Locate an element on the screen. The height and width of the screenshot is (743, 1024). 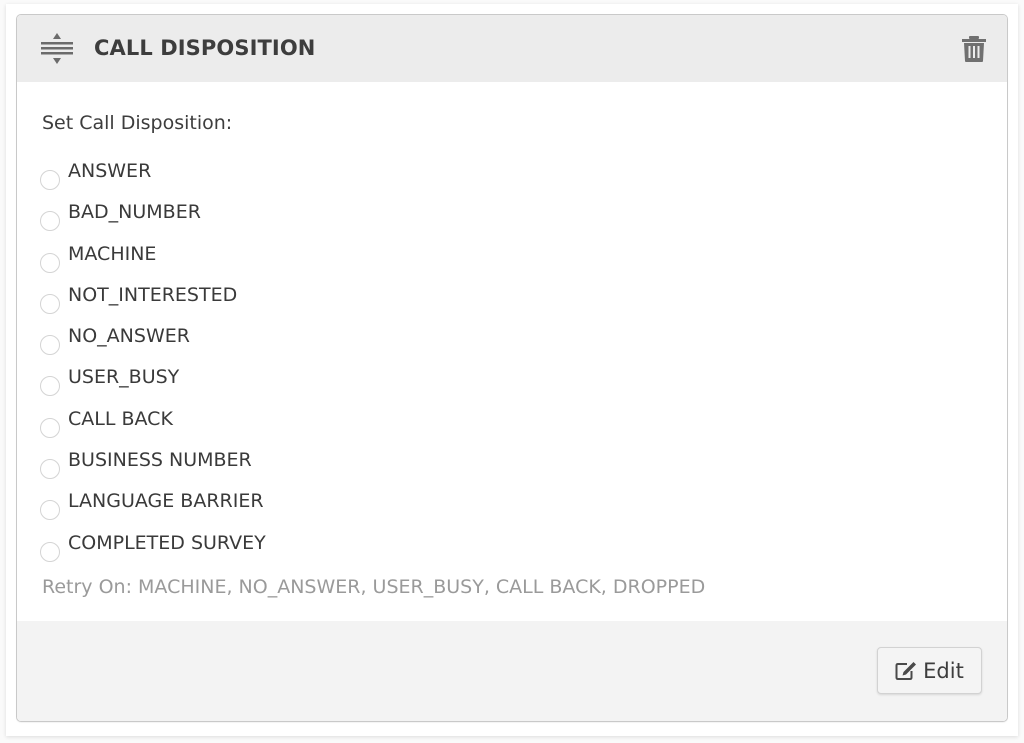
option-label: NOT_INTERESTED is located at coordinates (153, 294).